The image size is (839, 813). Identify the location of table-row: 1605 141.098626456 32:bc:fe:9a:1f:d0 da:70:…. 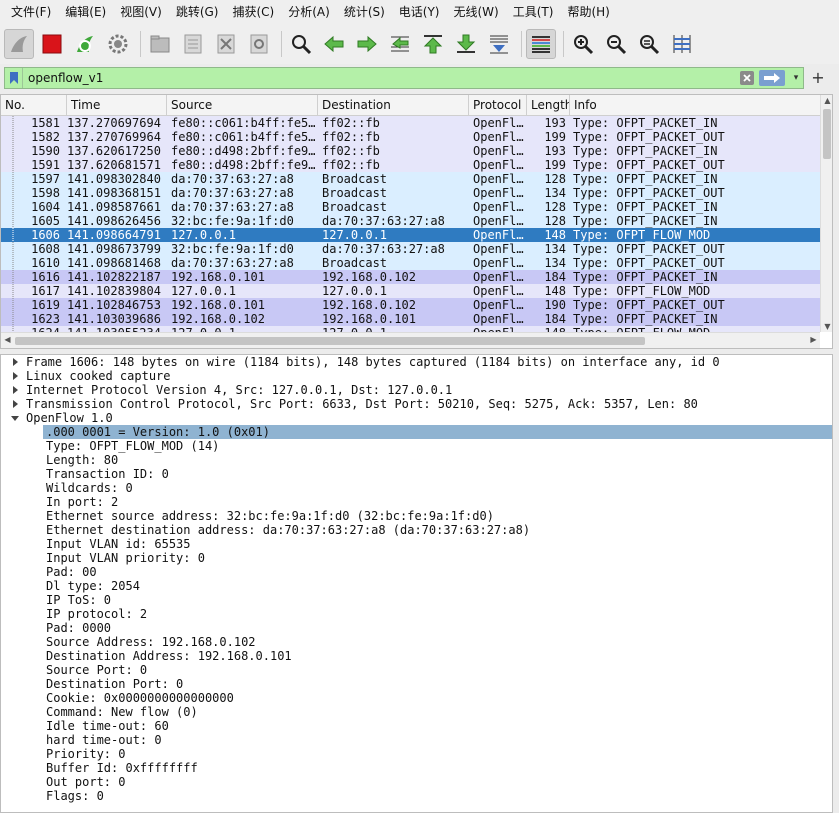
(410, 221).